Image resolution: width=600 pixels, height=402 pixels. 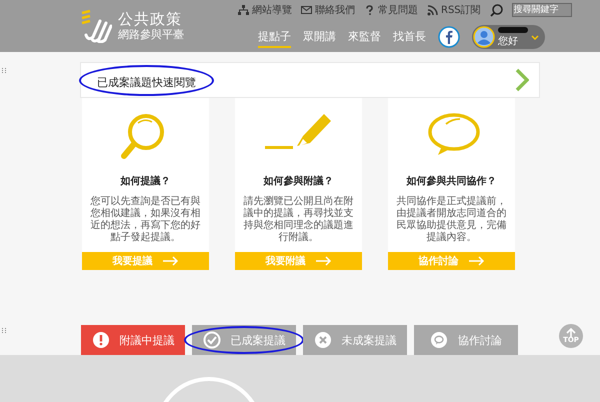 I want to click on sitemap-icon, so click(x=243, y=10).